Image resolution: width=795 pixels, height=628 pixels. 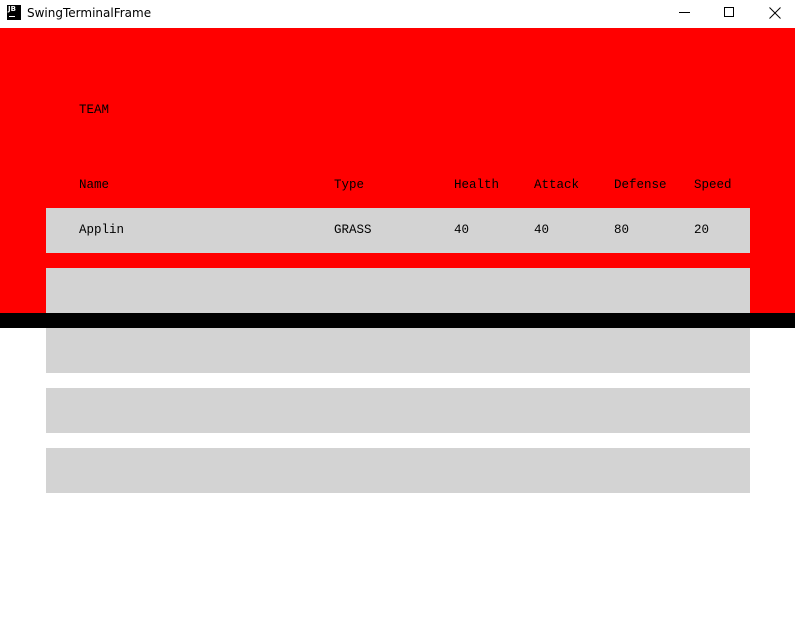 I want to click on team-heading: TEAM, so click(x=94, y=110).